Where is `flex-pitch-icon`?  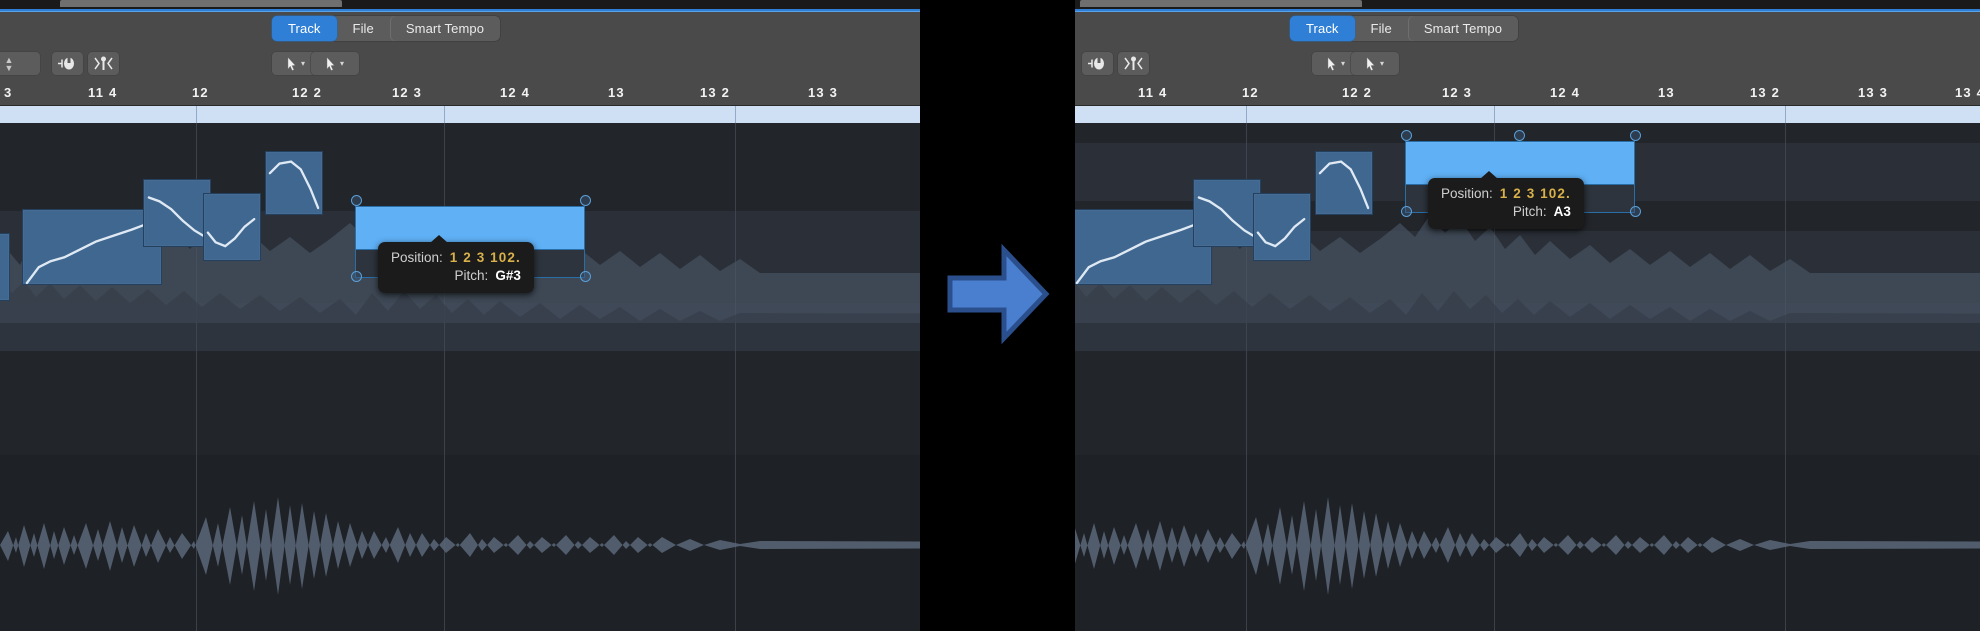
flex-pitch-icon is located at coordinates (66, 63).